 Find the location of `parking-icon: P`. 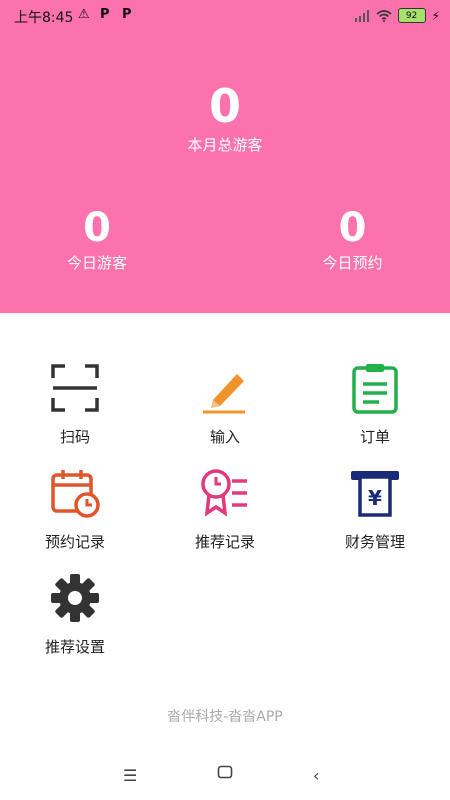

parking-icon: P is located at coordinates (105, 14).